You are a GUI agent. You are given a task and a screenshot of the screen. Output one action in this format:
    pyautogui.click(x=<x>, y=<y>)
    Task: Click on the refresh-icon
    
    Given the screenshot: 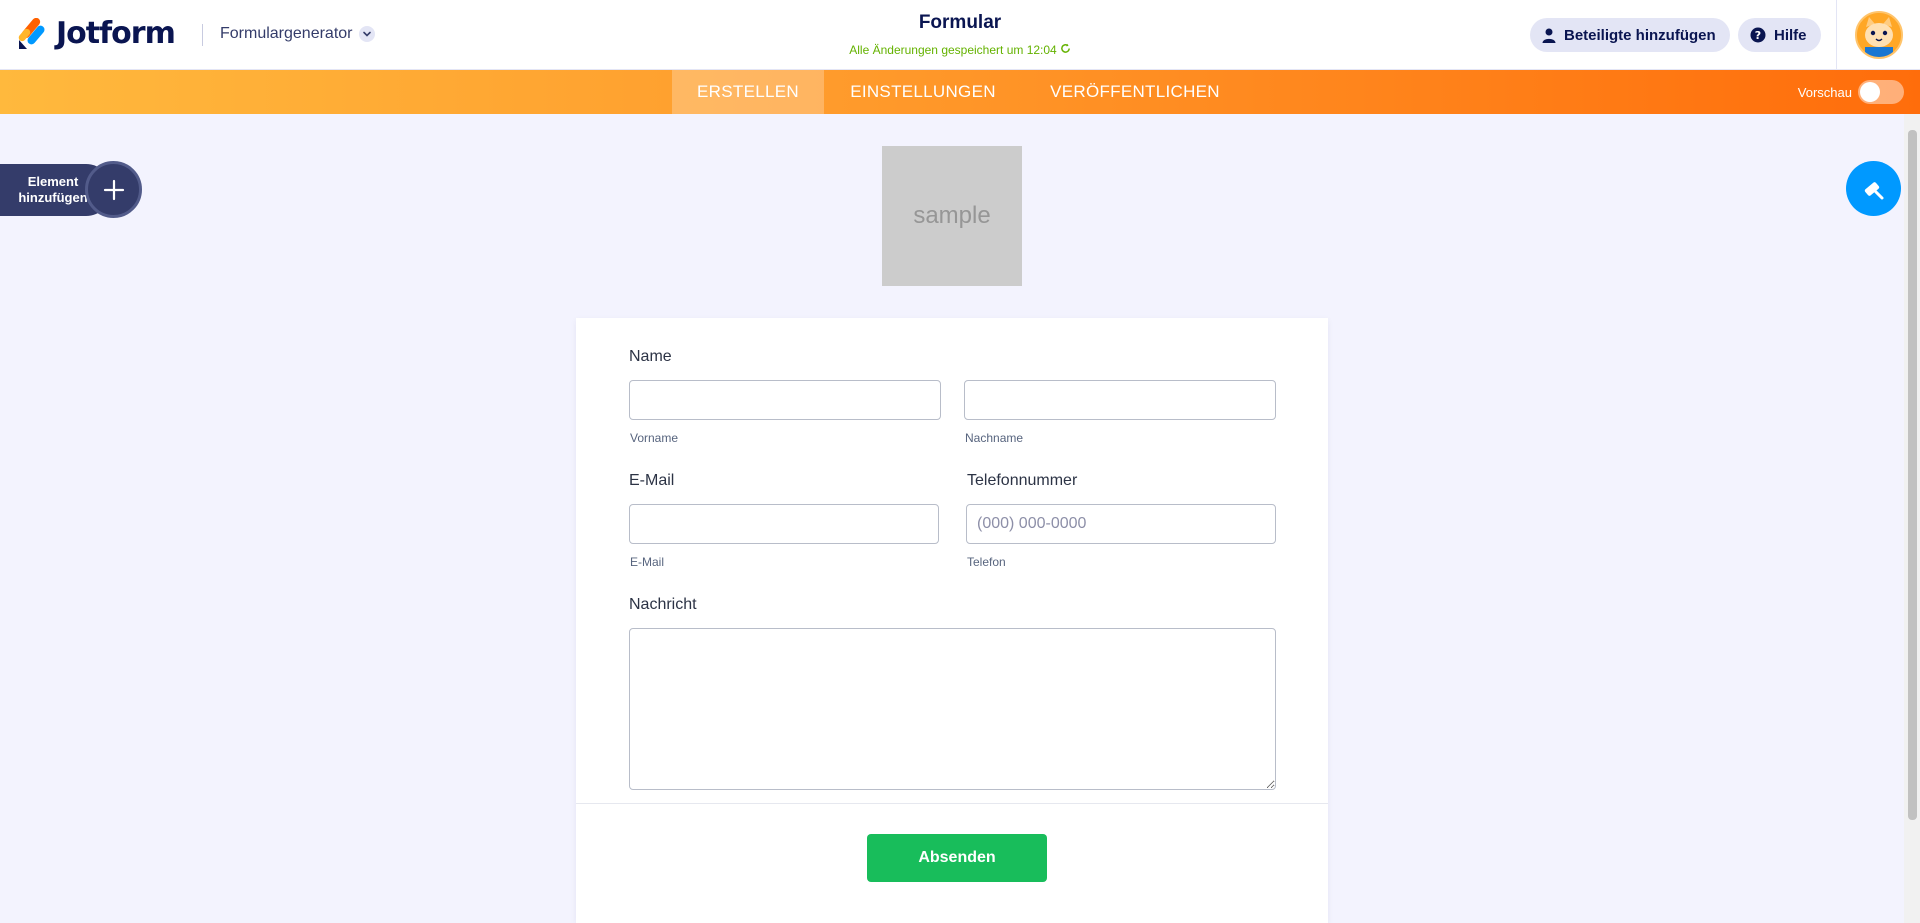 What is the action you would take?
    pyautogui.click(x=1065, y=50)
    